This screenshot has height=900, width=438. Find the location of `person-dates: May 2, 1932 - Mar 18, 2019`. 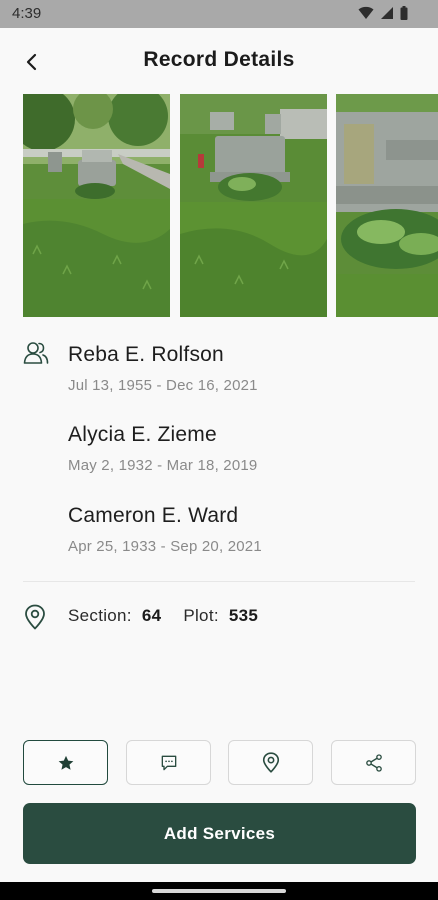

person-dates: May 2, 1932 - Mar 18, 2019 is located at coordinates (163, 465).